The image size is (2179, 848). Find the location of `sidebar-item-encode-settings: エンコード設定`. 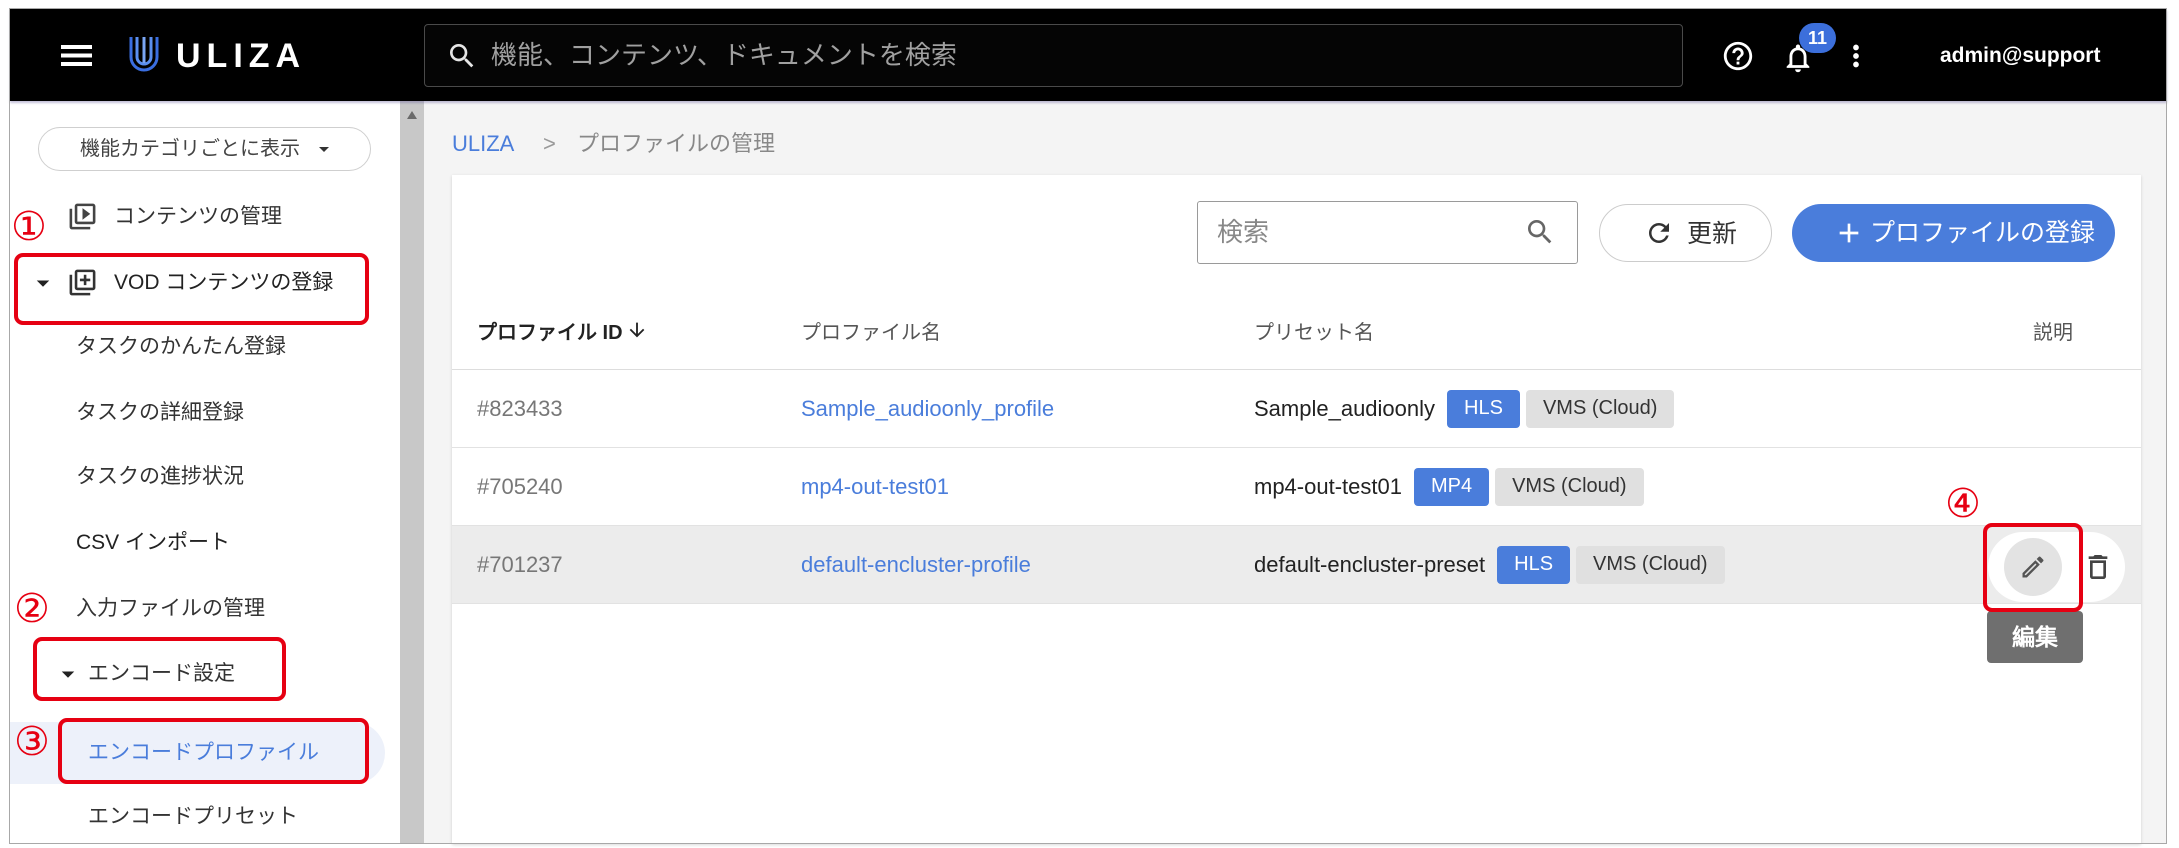

sidebar-item-encode-settings: エンコード設定 is located at coordinates (205, 674).